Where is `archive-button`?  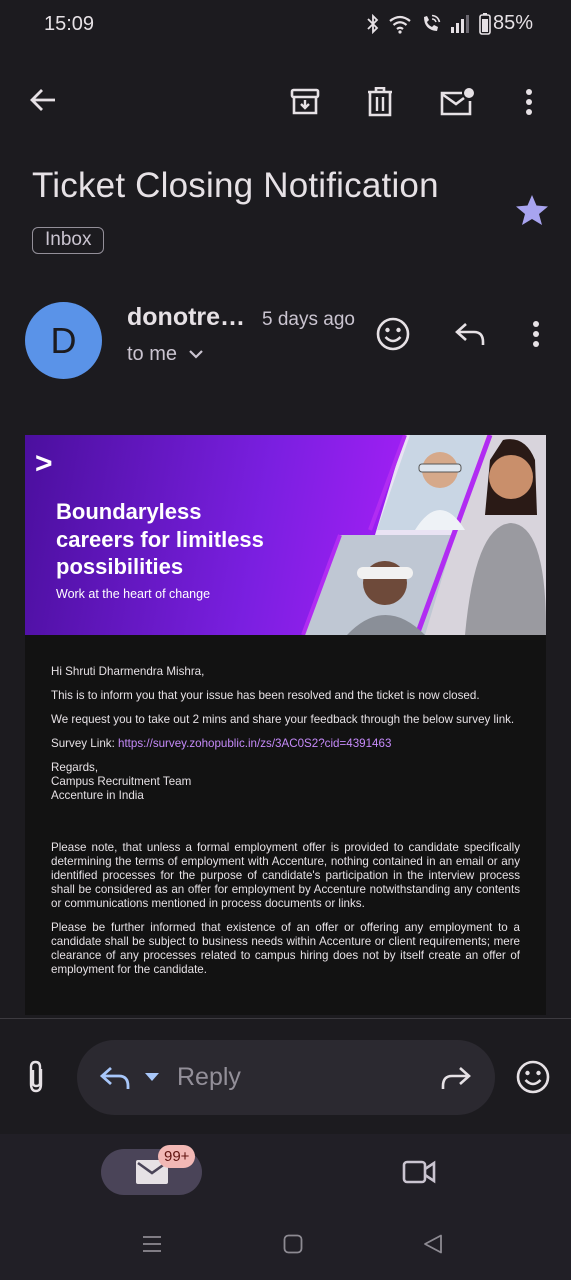 archive-button is located at coordinates (305, 102).